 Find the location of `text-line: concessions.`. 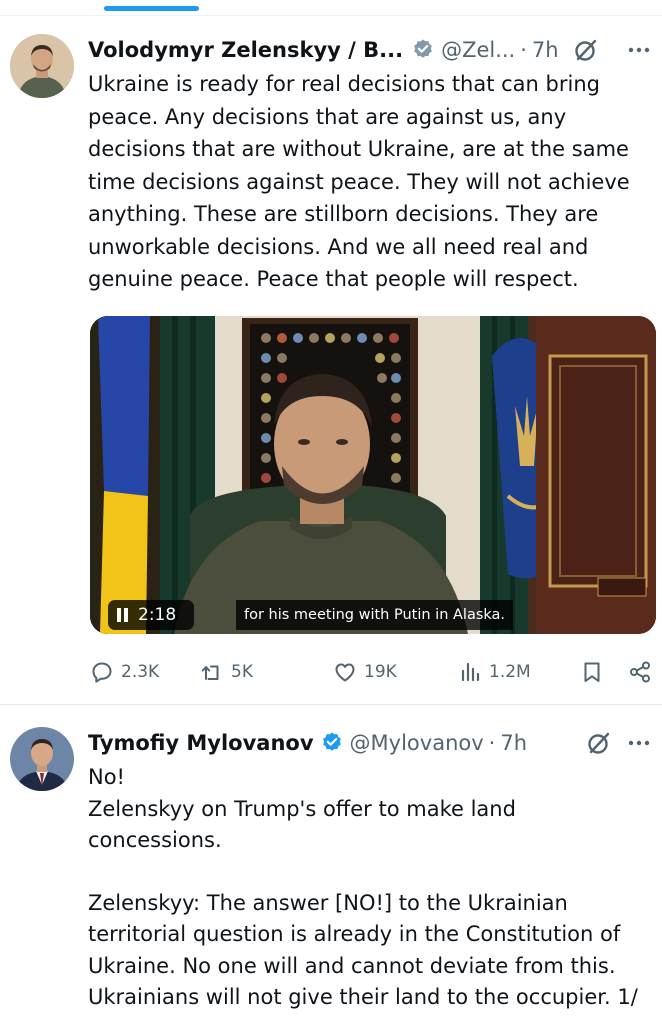

text-line: concessions. is located at coordinates (155, 840).